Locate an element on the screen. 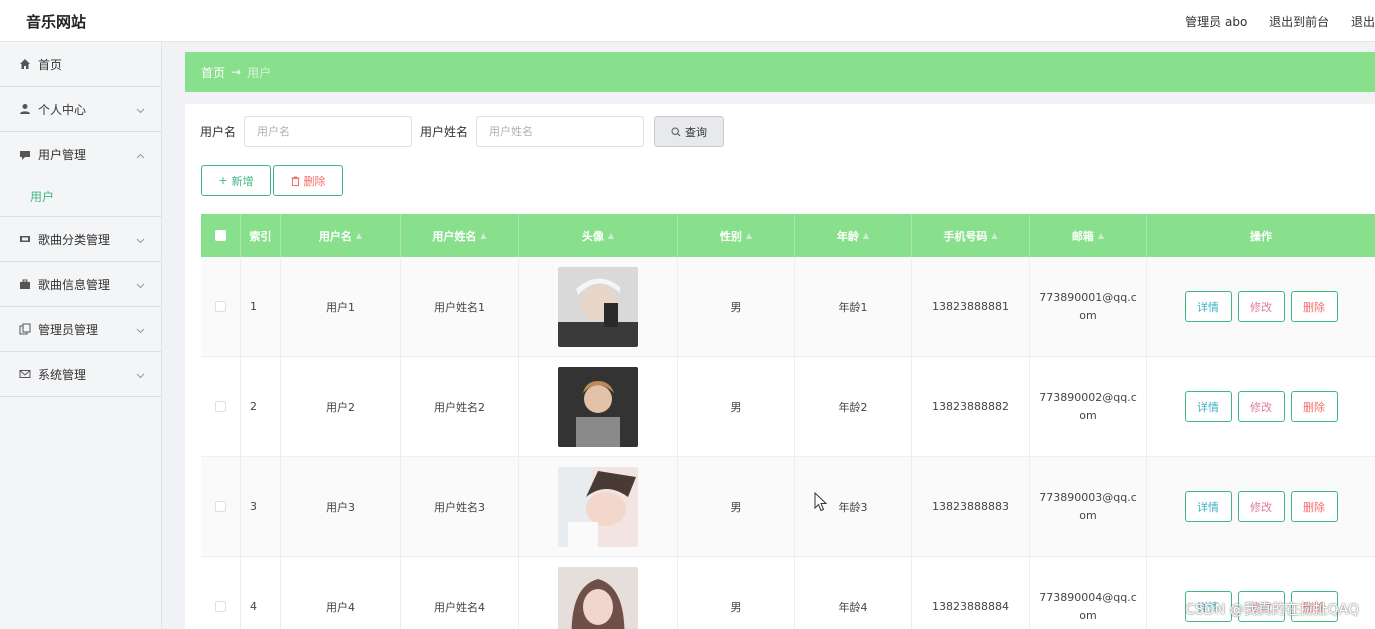 This screenshot has width=1375, height=629. logout-link: 退出 is located at coordinates (1363, 22).